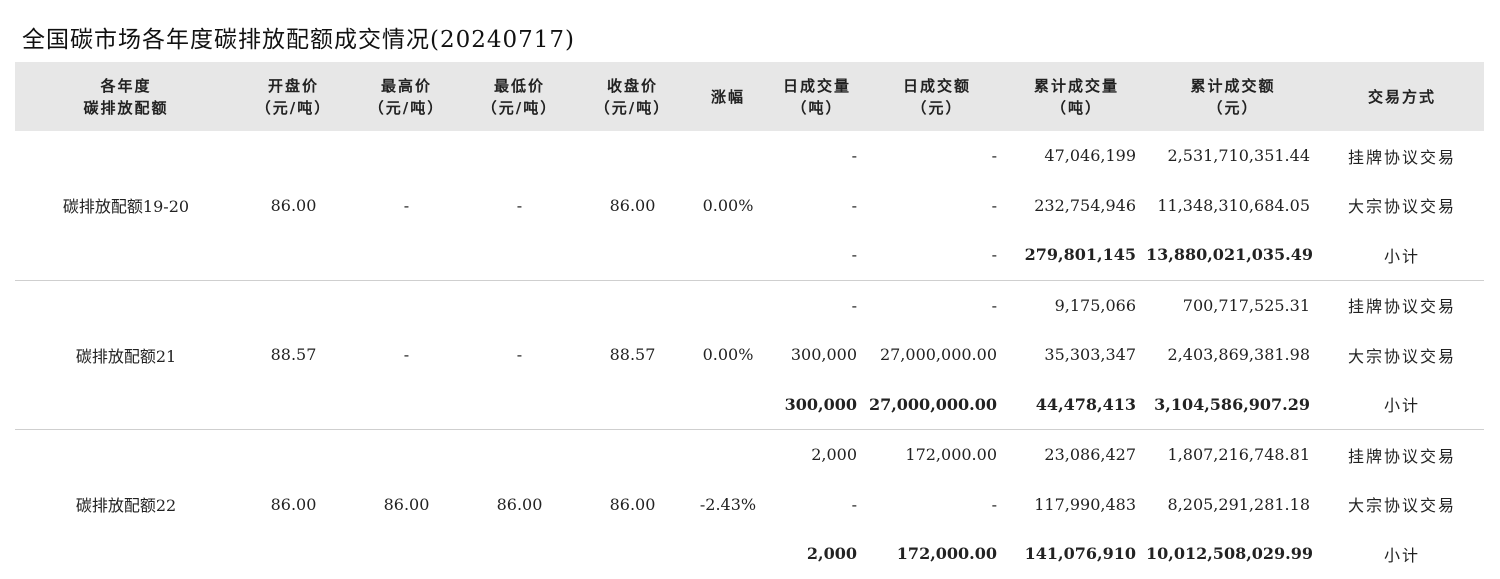 This screenshot has width=1500, height=579. Describe the element at coordinates (1085, 504) in the screenshot. I see `cum-volume-cell: 117,990,483` at that location.